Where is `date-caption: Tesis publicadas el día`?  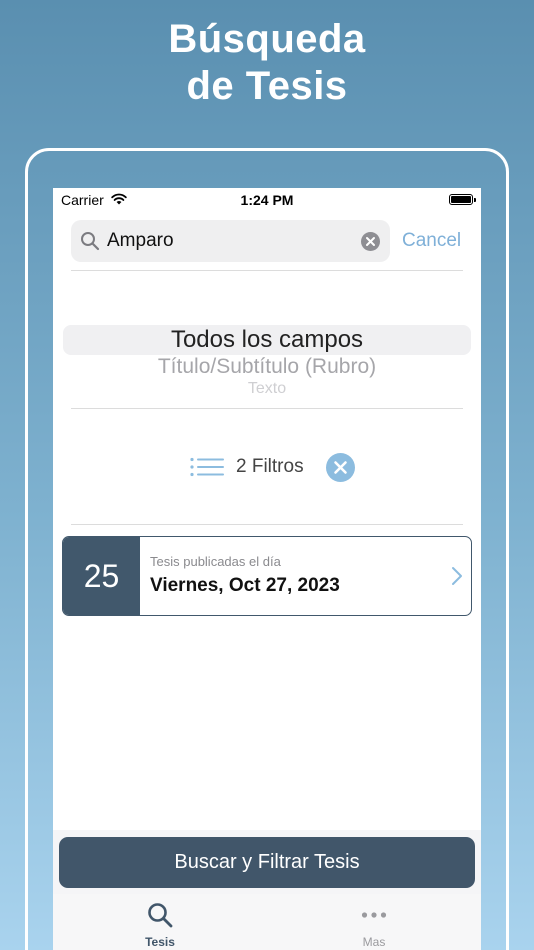 date-caption: Tesis publicadas el día is located at coordinates (215, 561).